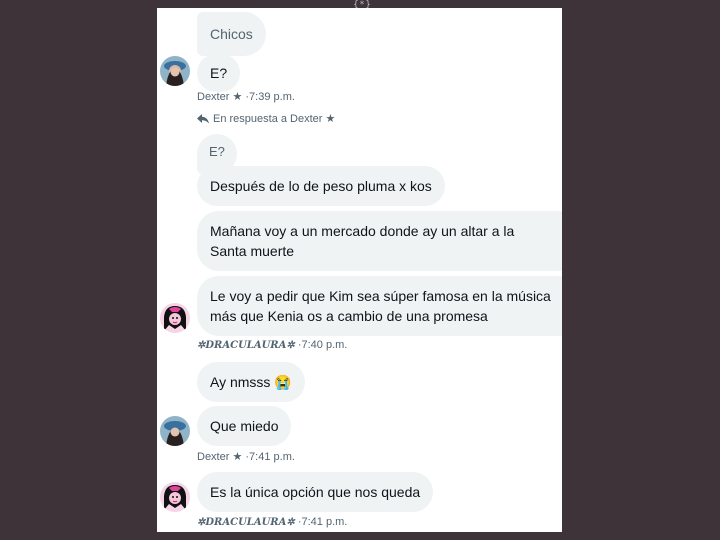  I want to click on message-meta: ✲DRACULAURA✲ ·7:40 p.m., so click(272, 345).